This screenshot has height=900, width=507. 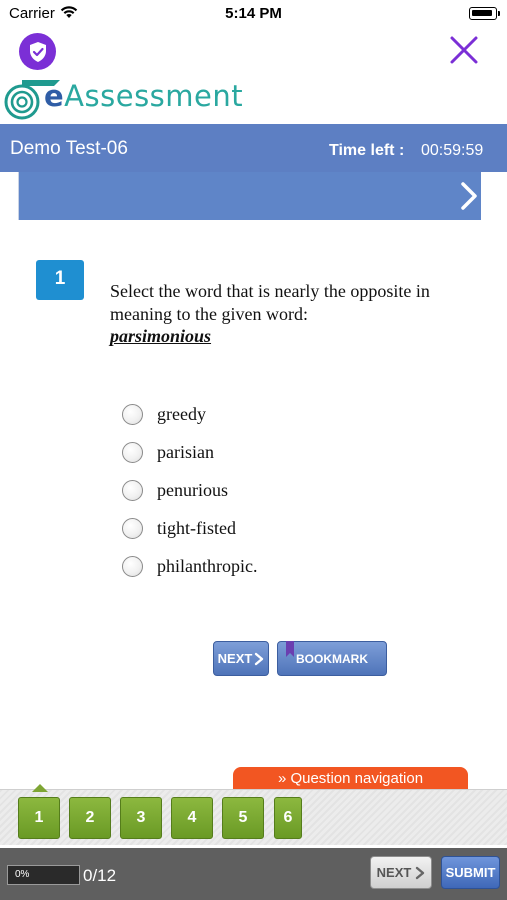 What do you see at coordinates (253, 148) in the screenshot?
I see `test-header-bar: Demo Test-06 Time left : 00:59:59` at bounding box center [253, 148].